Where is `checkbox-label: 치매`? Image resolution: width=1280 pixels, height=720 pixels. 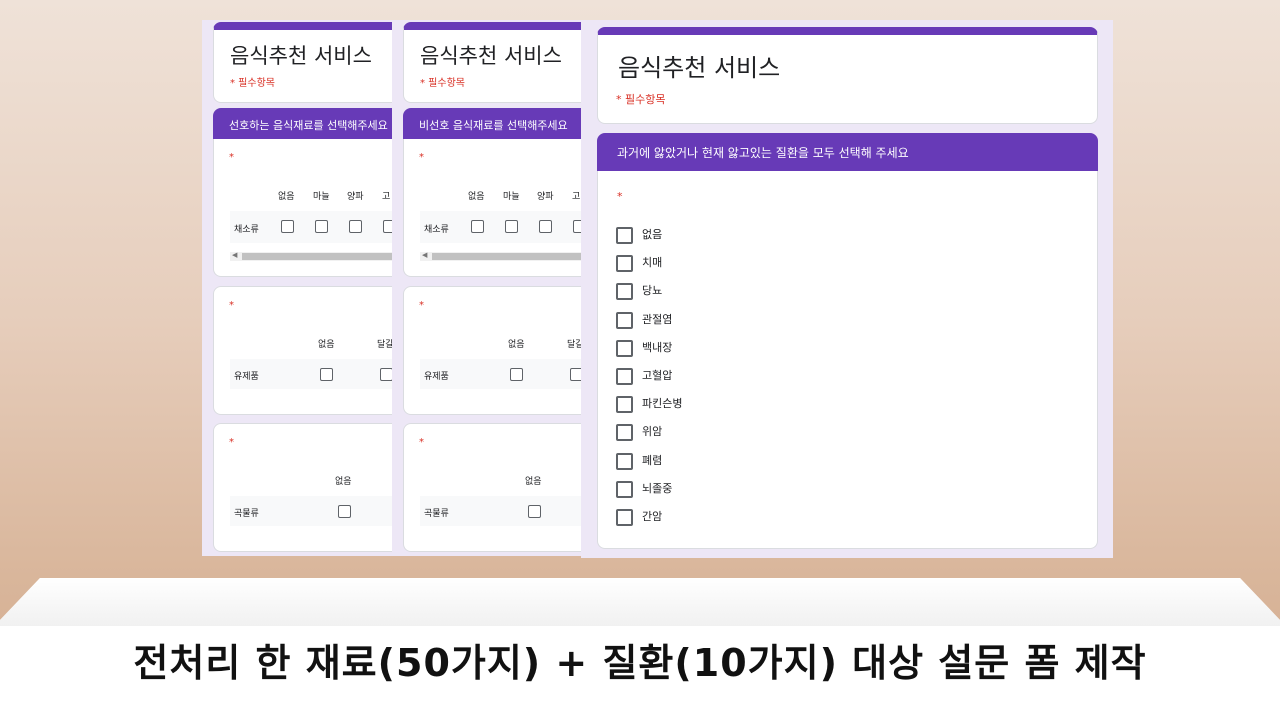 checkbox-label: 치매 is located at coordinates (652, 263).